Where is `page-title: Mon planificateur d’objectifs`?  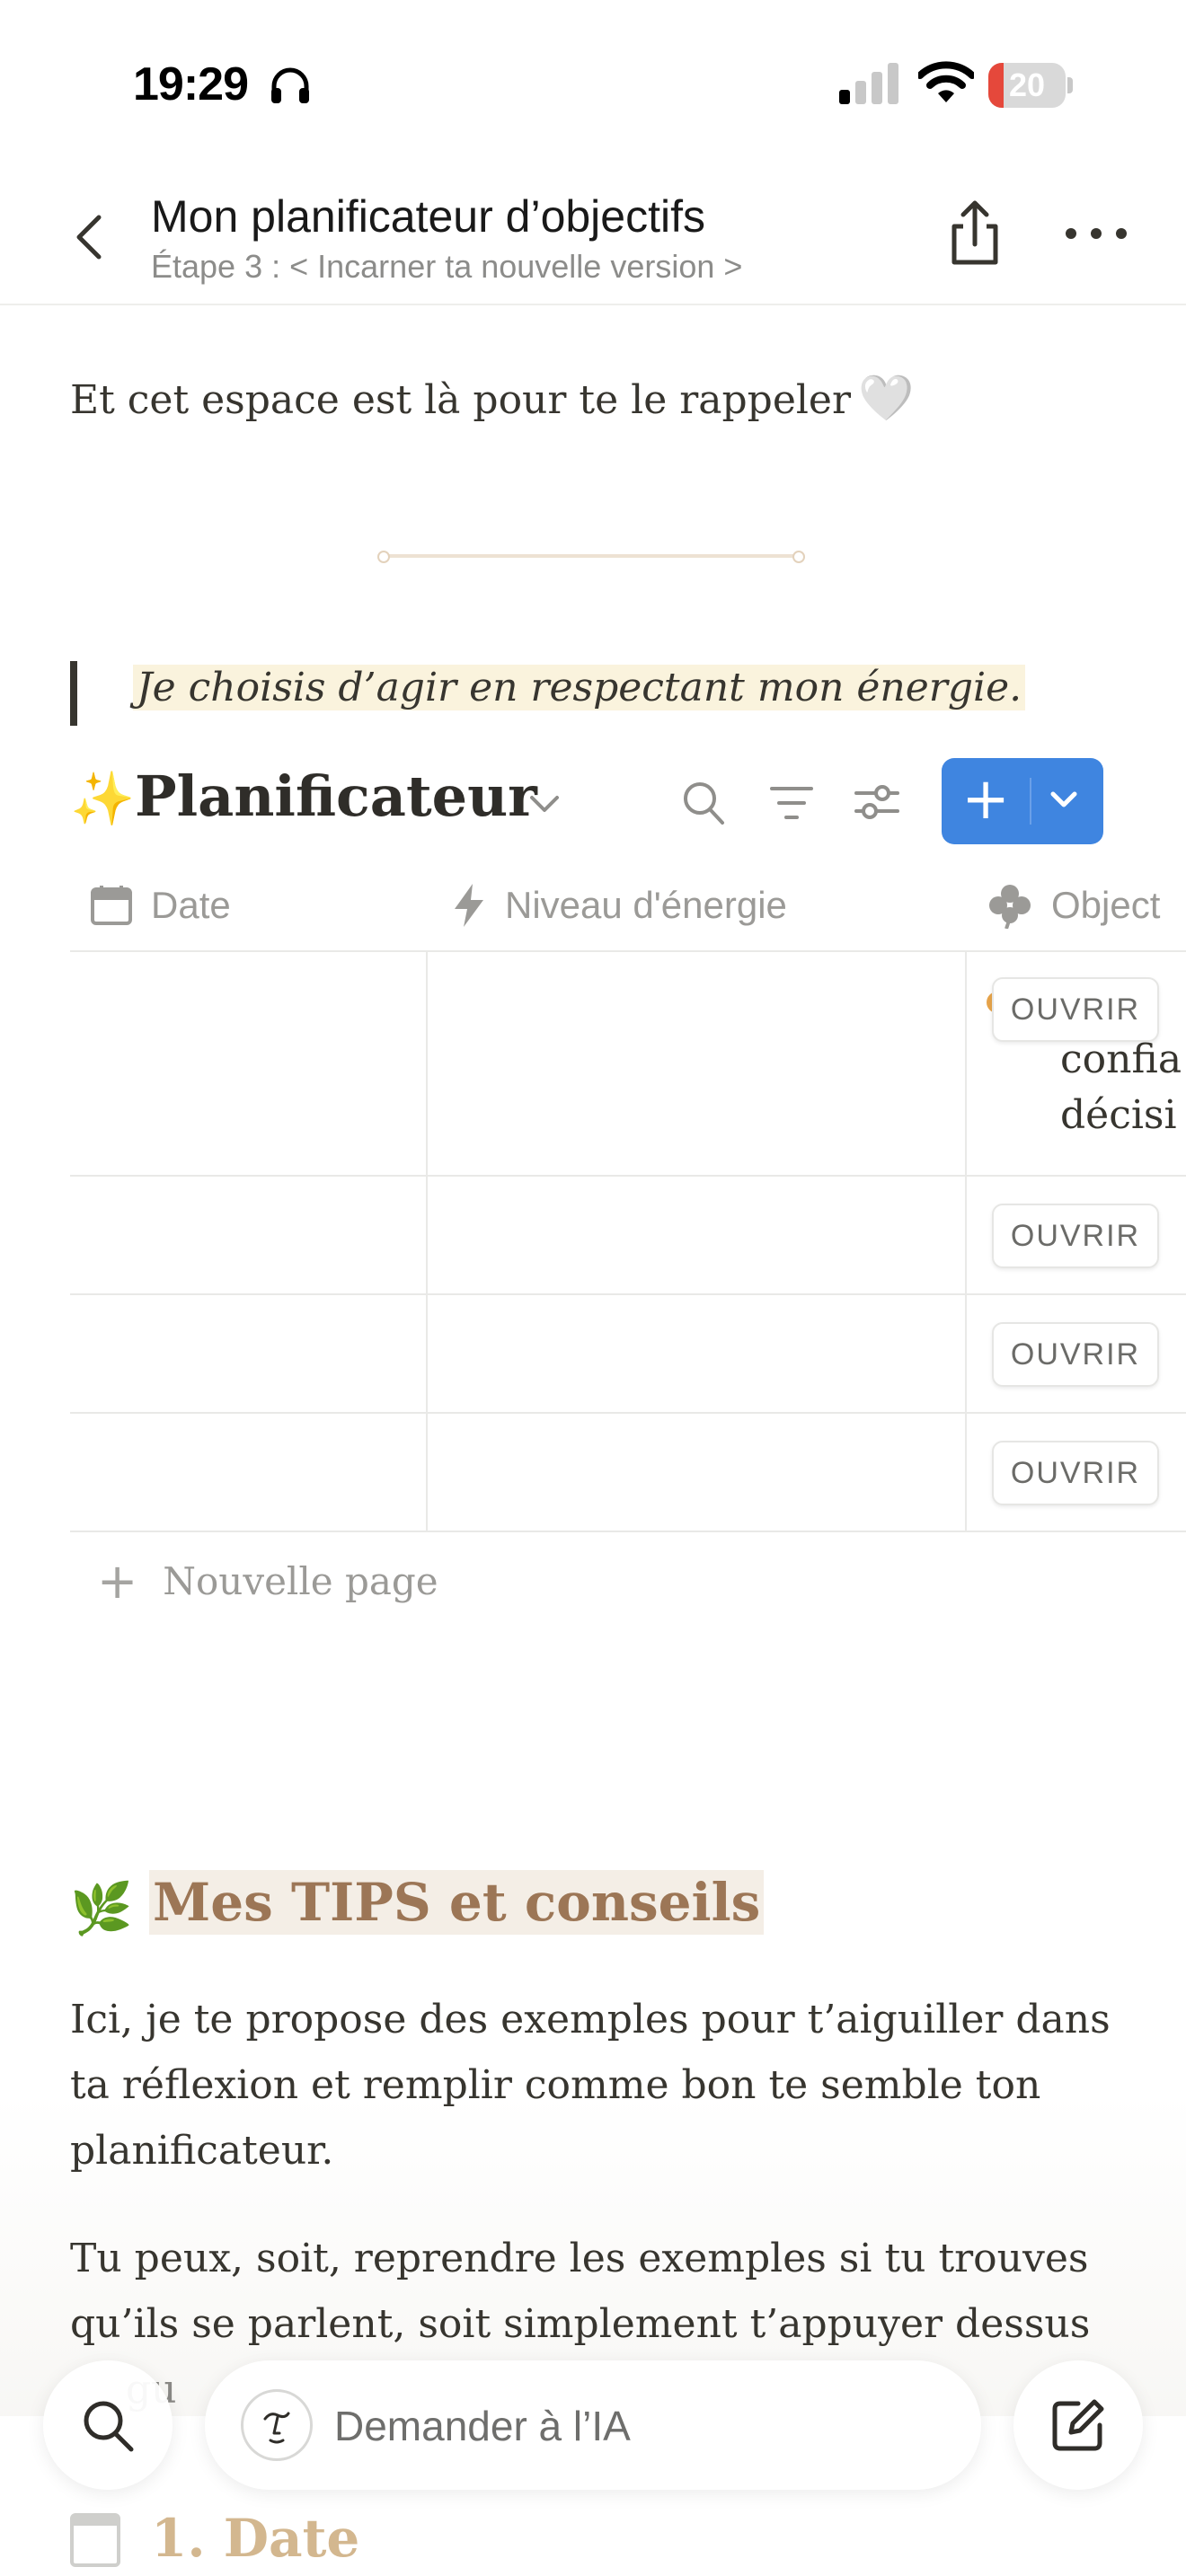 page-title: Mon planificateur d’objectifs is located at coordinates (428, 216).